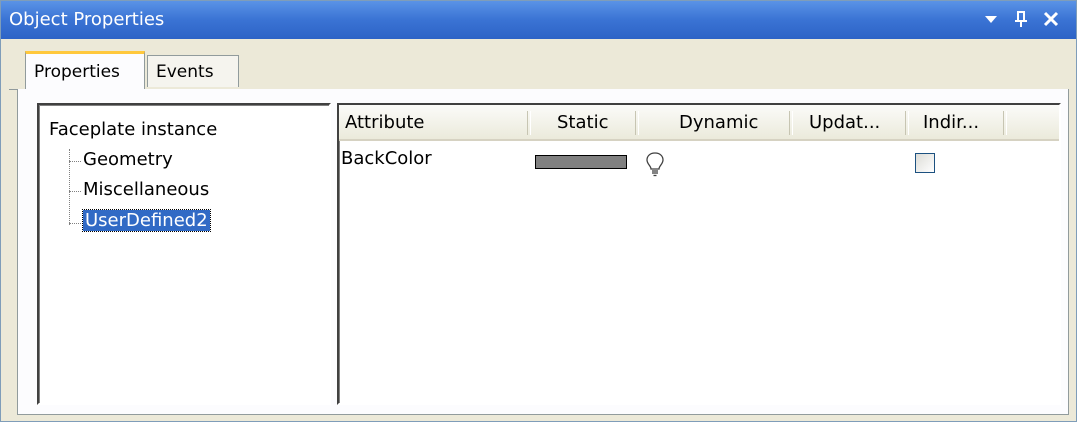 This screenshot has width=1077, height=422. I want to click on tree-item-label: Geometry, so click(128, 159).